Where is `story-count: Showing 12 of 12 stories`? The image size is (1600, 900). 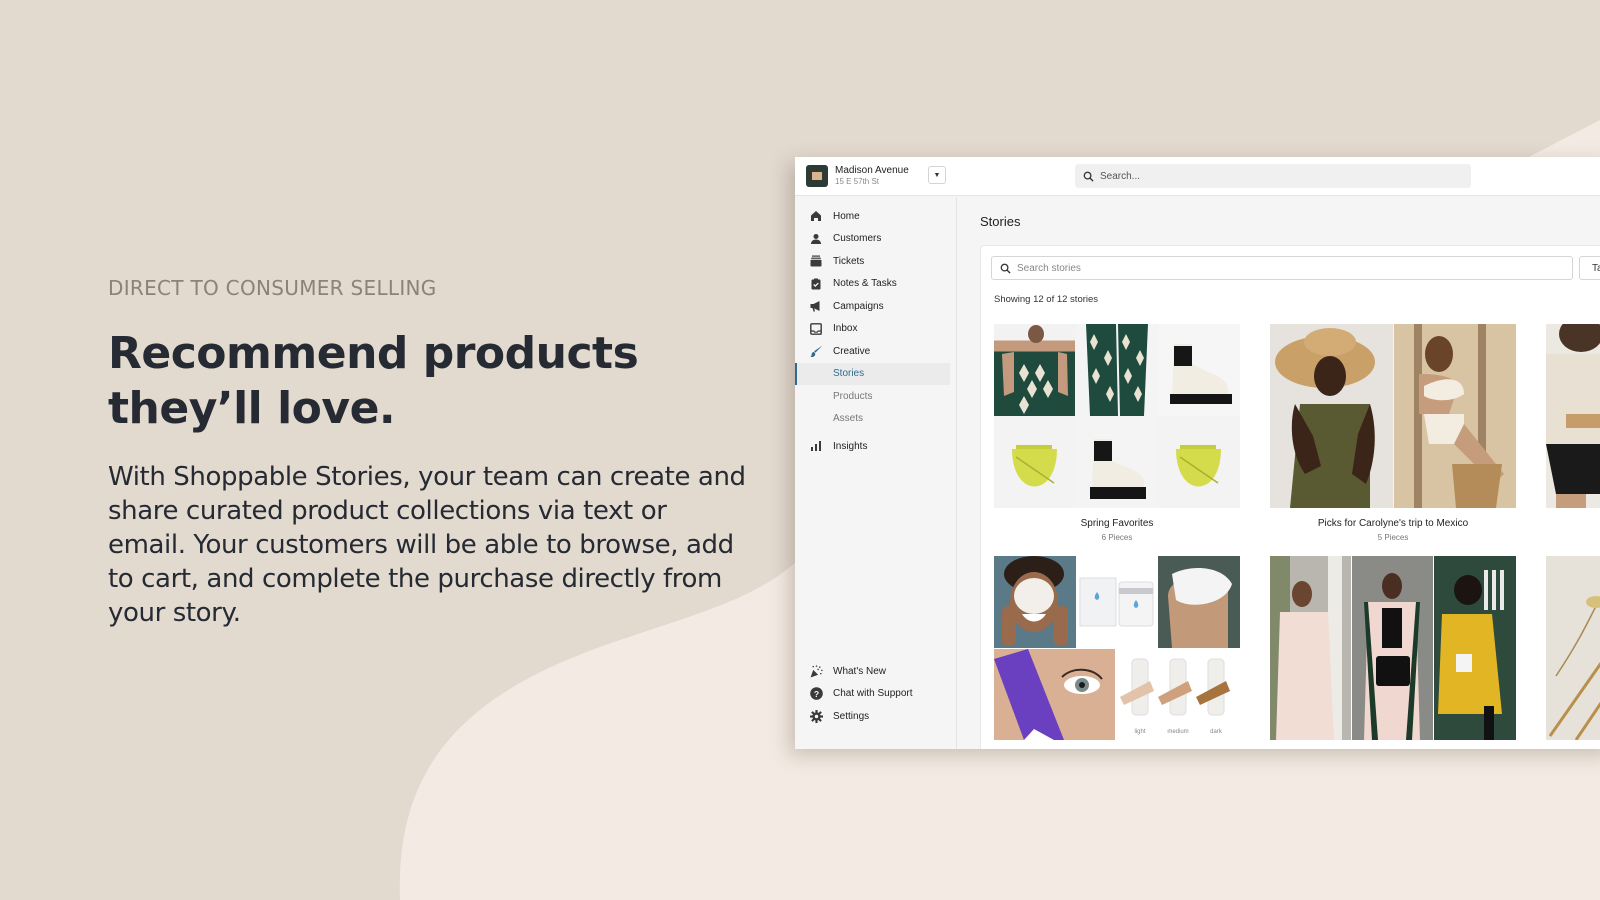
story-count: Showing 12 of 12 stories is located at coordinates (1046, 299).